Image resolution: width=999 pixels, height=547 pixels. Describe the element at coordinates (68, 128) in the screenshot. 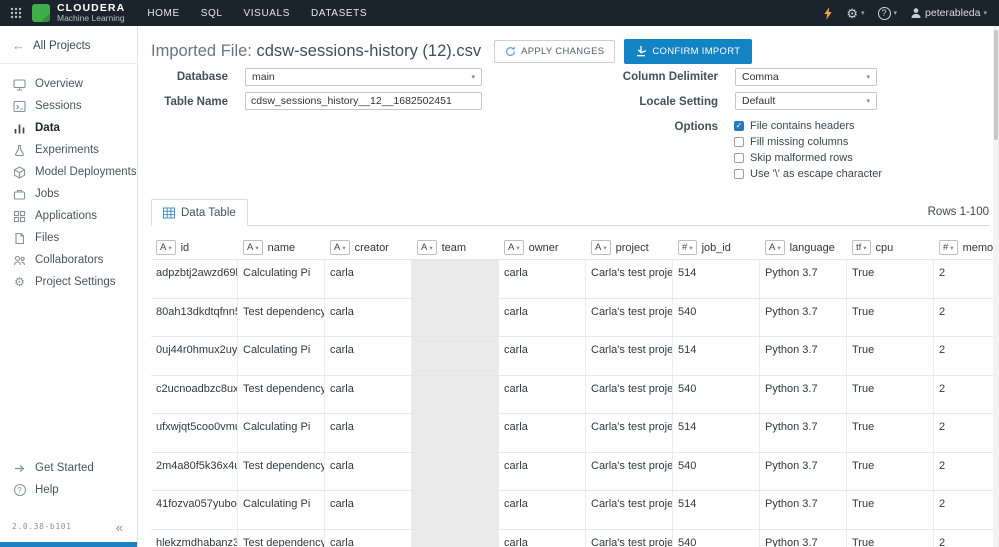

I see `sidebar-item-data: Data` at that location.